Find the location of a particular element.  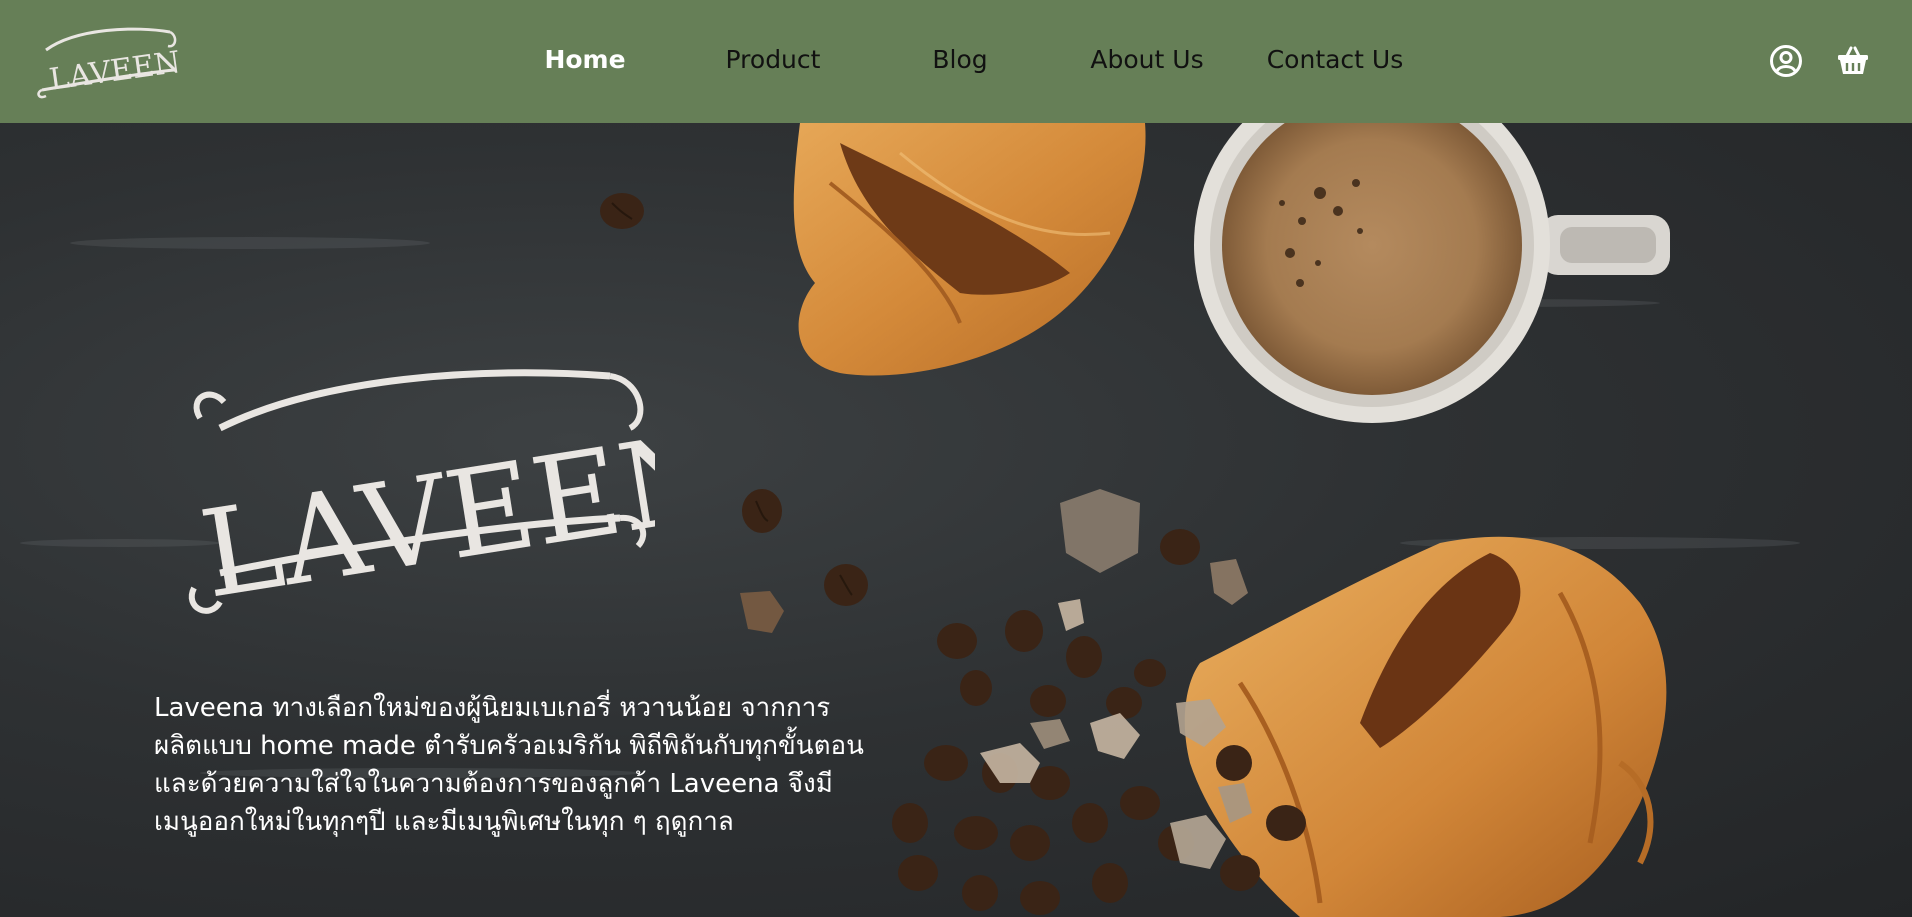

svg-text: LAVEENA is located at coordinates (423, 509).